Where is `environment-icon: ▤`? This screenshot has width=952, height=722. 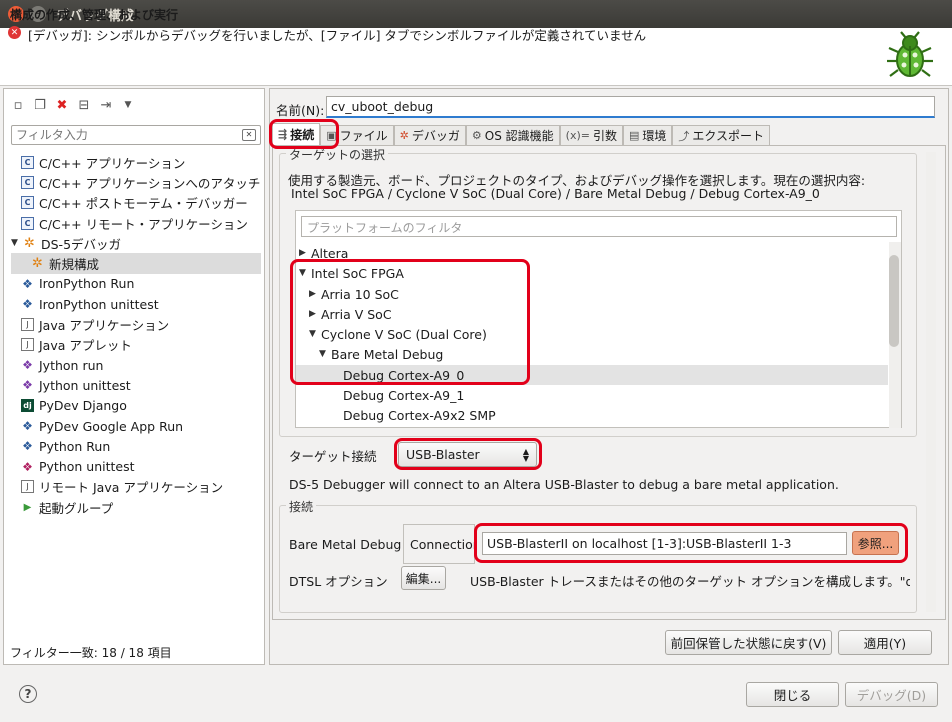 environment-icon: ▤ is located at coordinates (634, 135).